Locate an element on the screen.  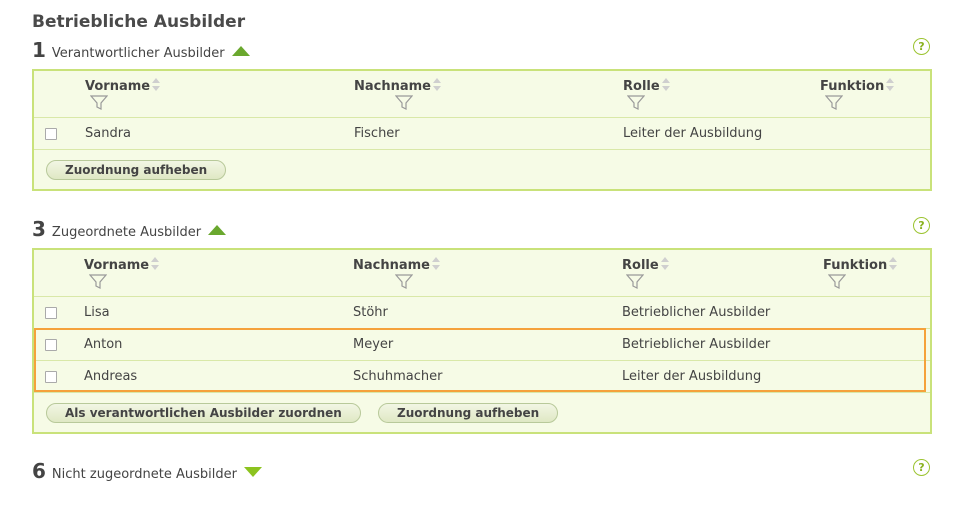
cell-vorname: Andreas is located at coordinates (111, 376).